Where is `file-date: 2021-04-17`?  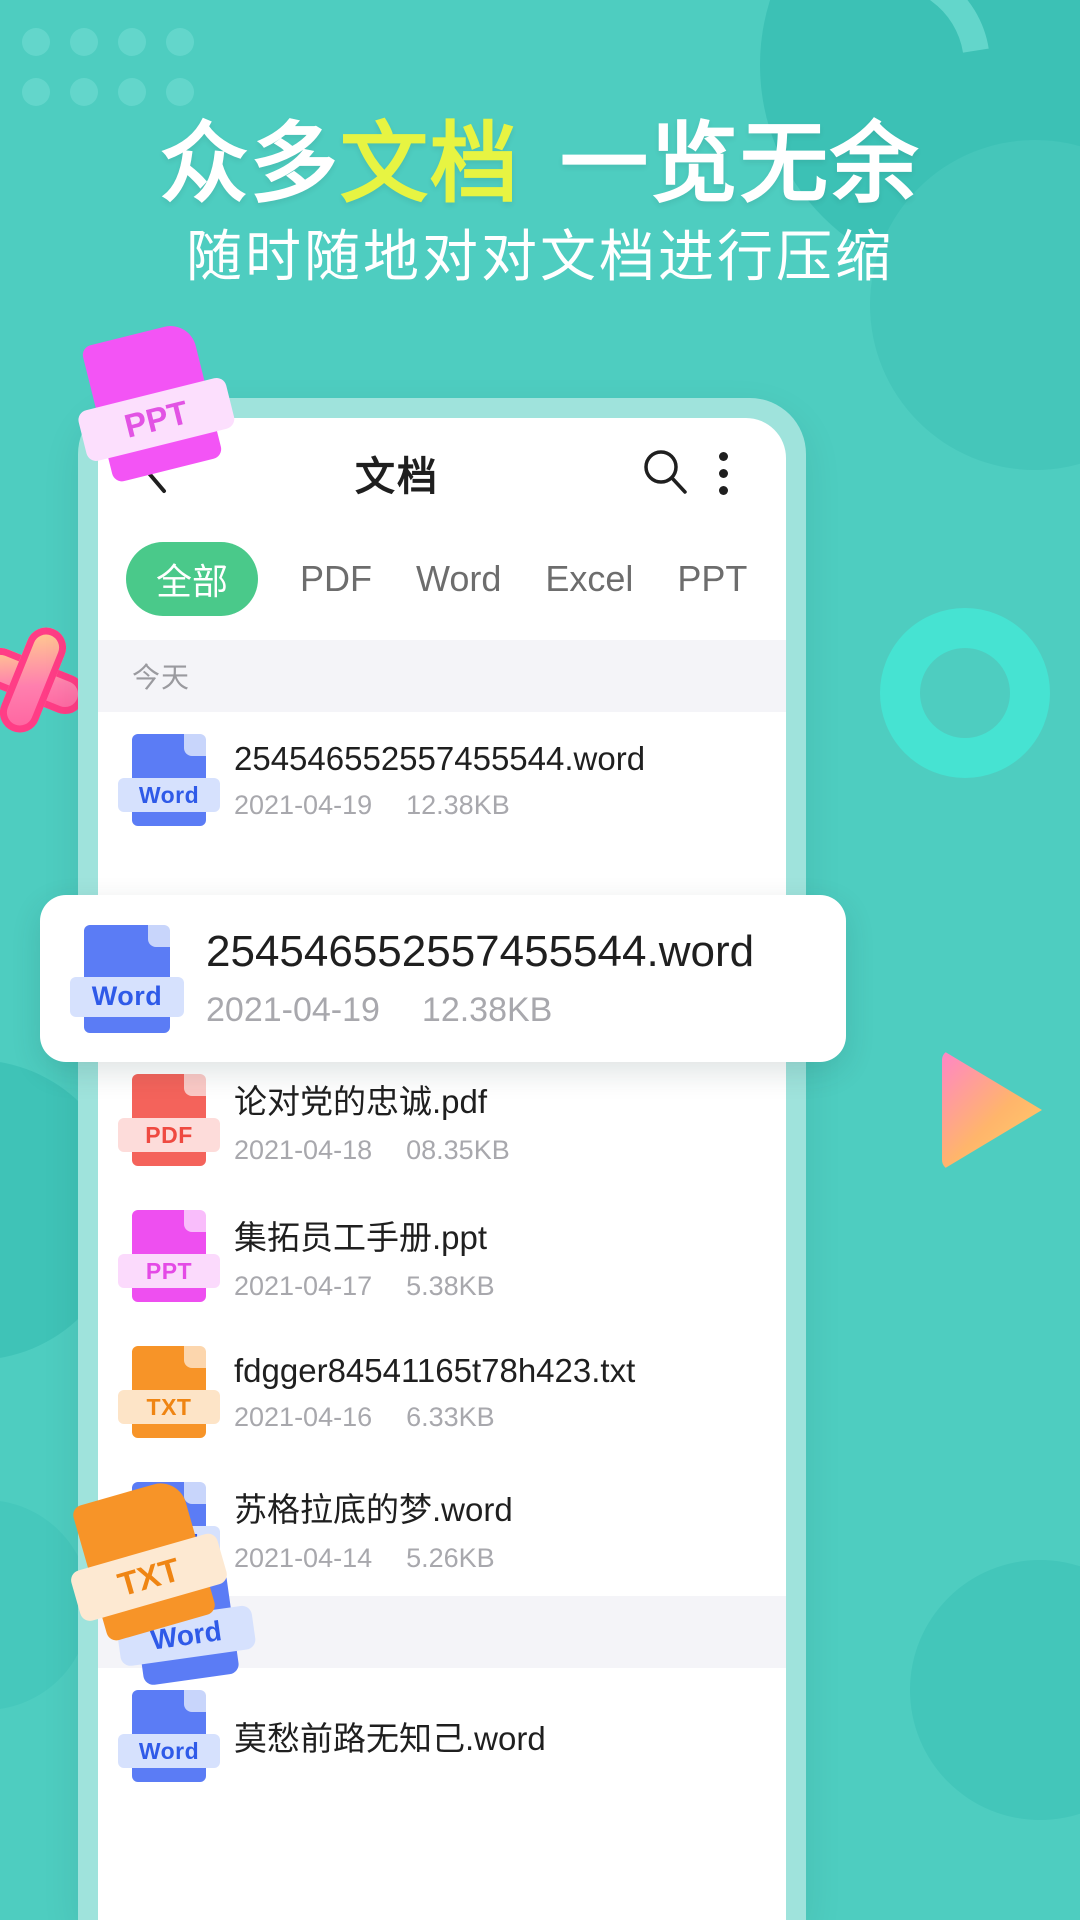
file-date: 2021-04-17 is located at coordinates (303, 1285).